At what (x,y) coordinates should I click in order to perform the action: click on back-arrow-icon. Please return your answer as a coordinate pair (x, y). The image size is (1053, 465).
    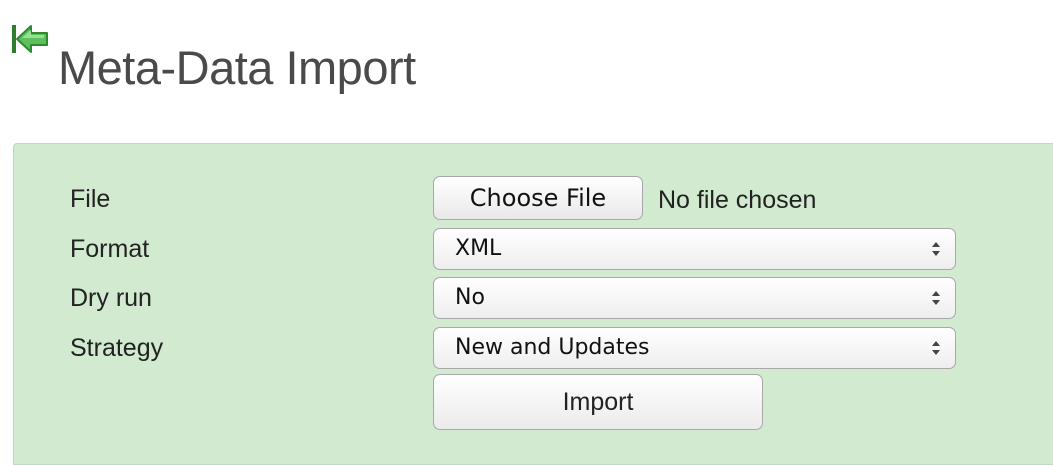
    Looking at the image, I should click on (30, 39).